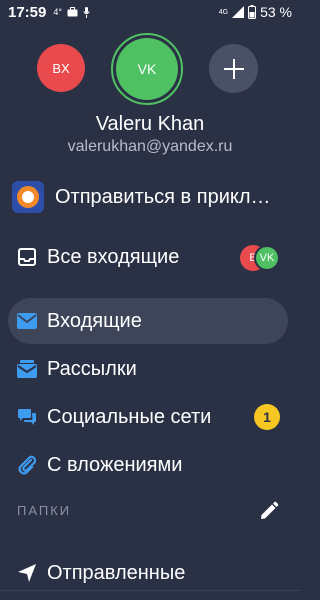 Image resolution: width=320 pixels, height=600 pixels. Describe the element at coordinates (92, 368) in the screenshot. I see `mailings-label: Рассылки` at that location.